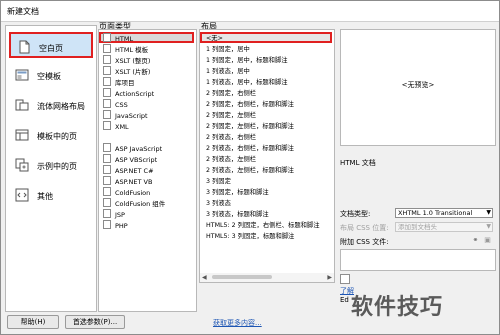 The width and height of the screenshot is (500, 335). Describe the element at coordinates (23, 11) in the screenshot. I see `window-title: 新建文档` at that location.